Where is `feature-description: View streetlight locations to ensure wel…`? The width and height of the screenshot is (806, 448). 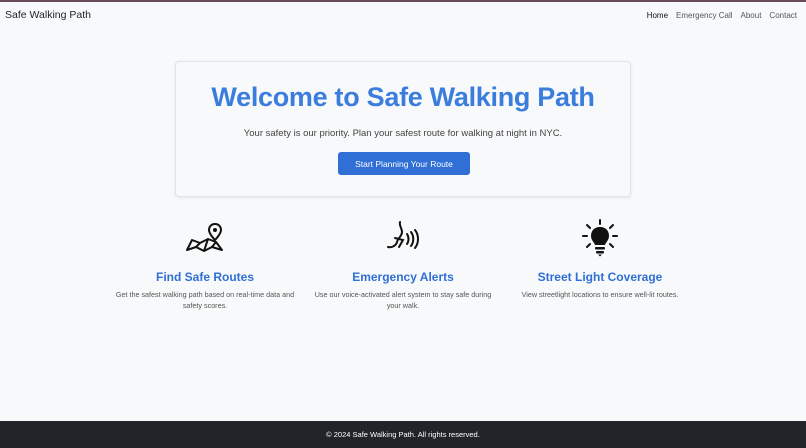 feature-description: View streetlight locations to ensure wel… is located at coordinates (600, 294).